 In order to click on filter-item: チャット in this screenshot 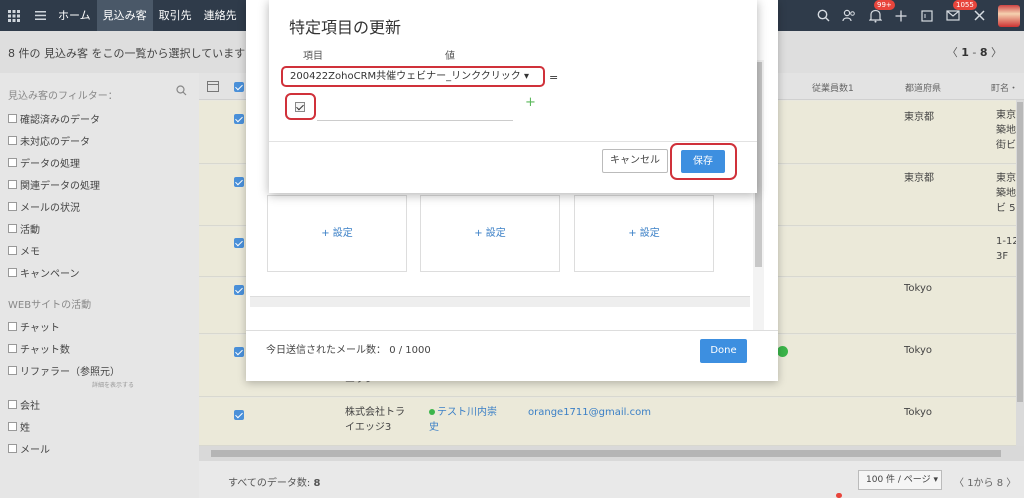, I will do `click(34, 326)`.